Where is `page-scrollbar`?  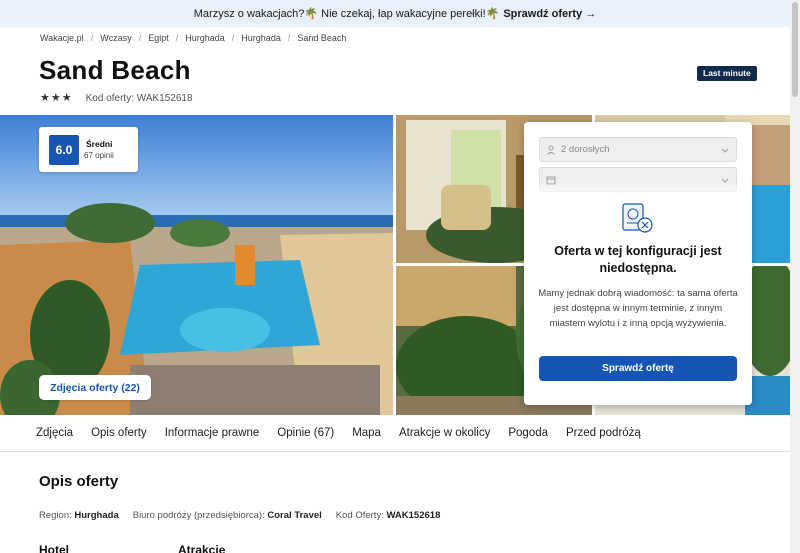 page-scrollbar is located at coordinates (795, 276).